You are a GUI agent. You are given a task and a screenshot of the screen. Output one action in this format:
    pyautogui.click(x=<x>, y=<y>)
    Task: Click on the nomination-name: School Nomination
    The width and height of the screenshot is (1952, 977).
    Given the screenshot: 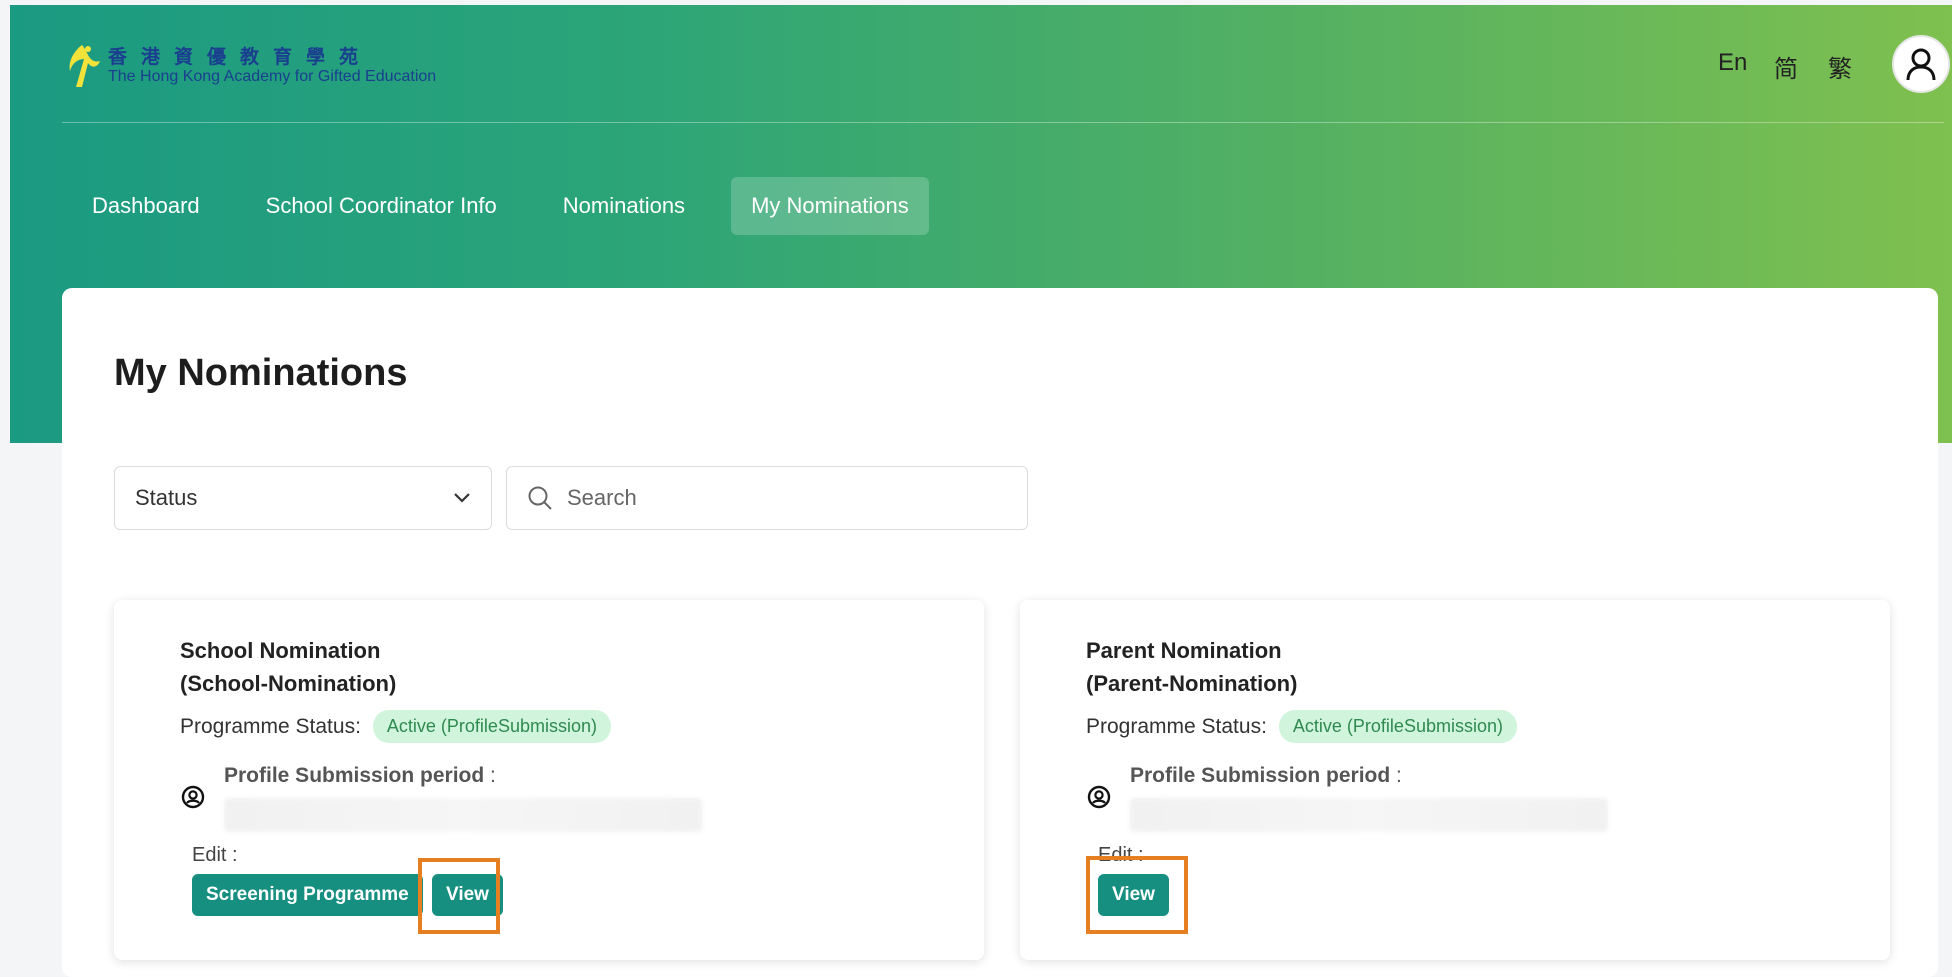 What is the action you would take?
    pyautogui.click(x=280, y=650)
    